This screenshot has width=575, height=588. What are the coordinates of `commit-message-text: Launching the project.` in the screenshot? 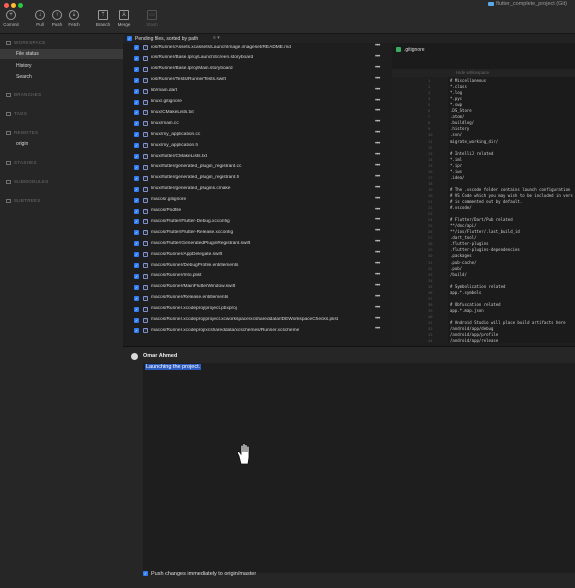 It's located at (173, 367).